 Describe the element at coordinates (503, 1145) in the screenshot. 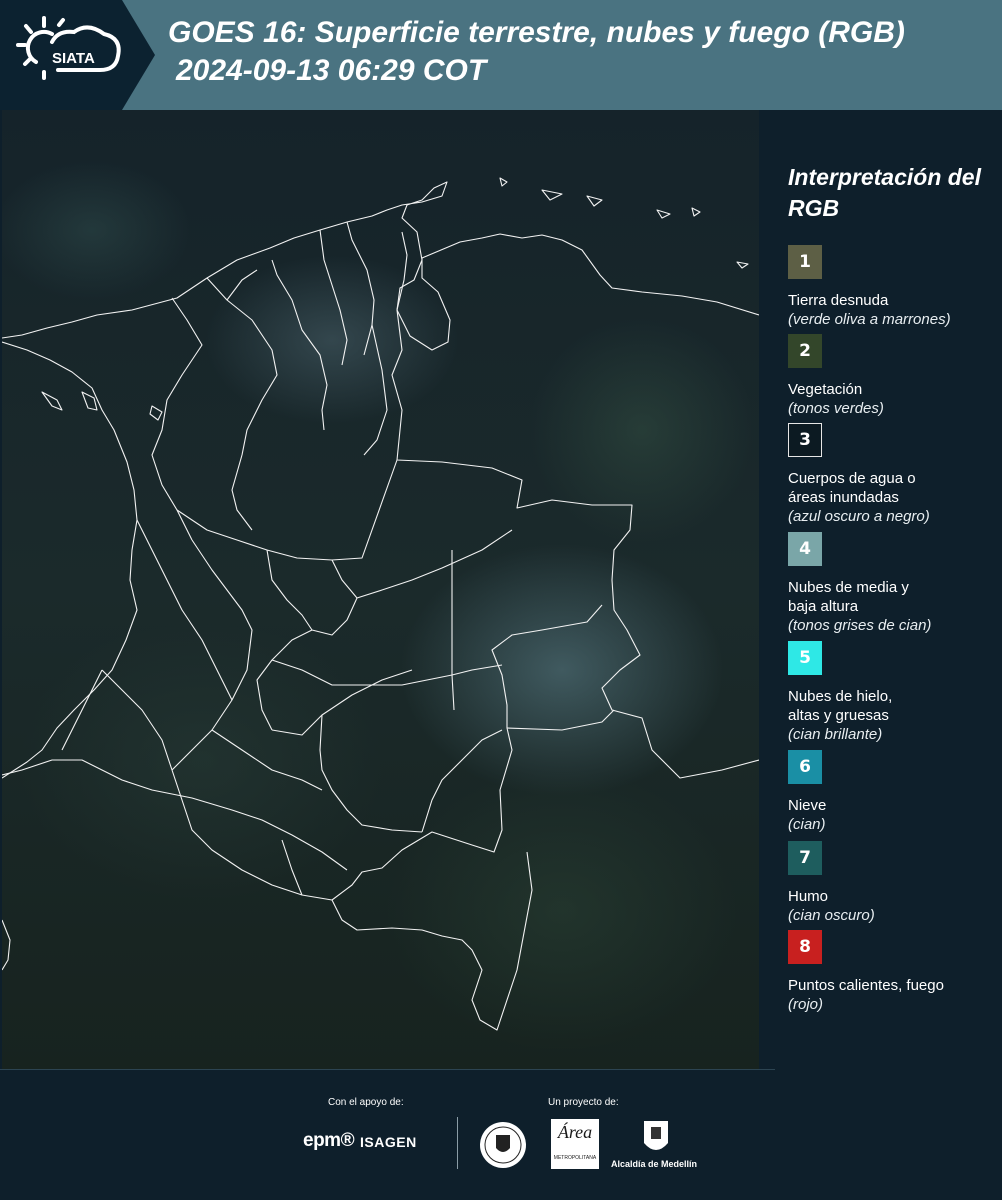

I see `university-seal-icon` at that location.